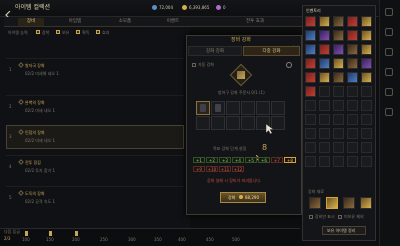  Describe the element at coordinates (389, 12) in the screenshot. I see `bag-icon` at that location.